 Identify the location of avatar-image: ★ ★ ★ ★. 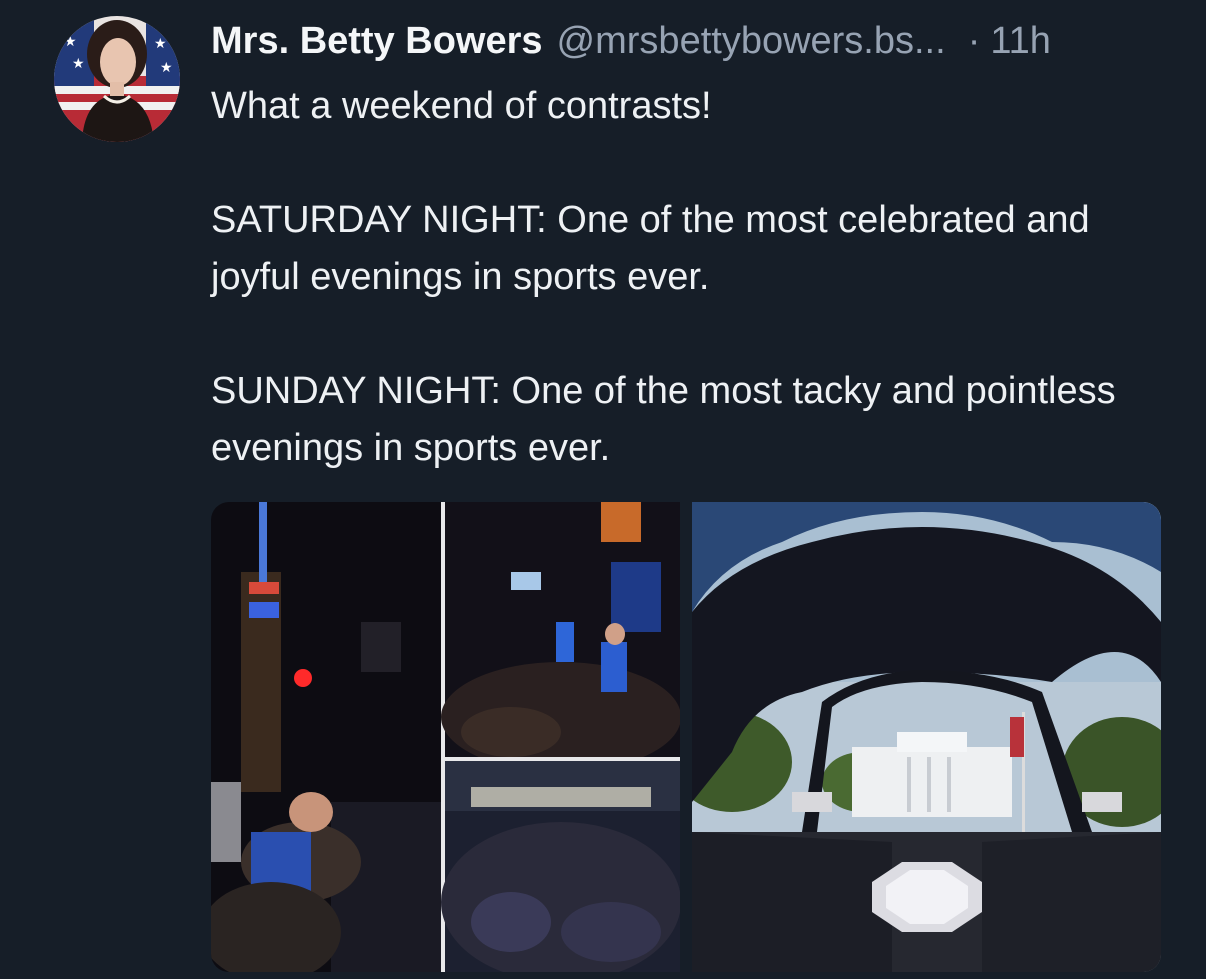
(117, 79).